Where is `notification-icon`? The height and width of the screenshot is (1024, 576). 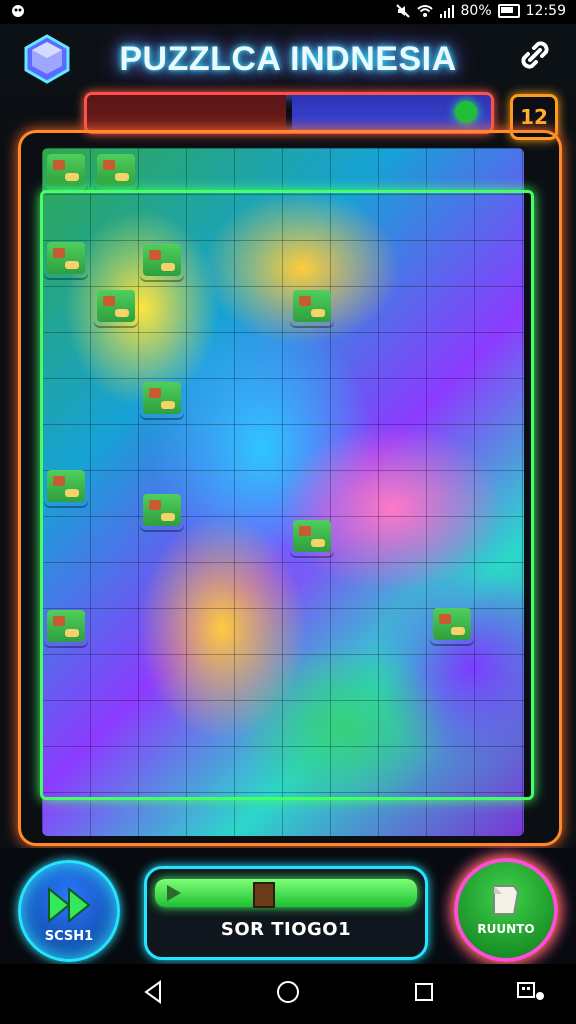 notification-icon is located at coordinates (18, 11).